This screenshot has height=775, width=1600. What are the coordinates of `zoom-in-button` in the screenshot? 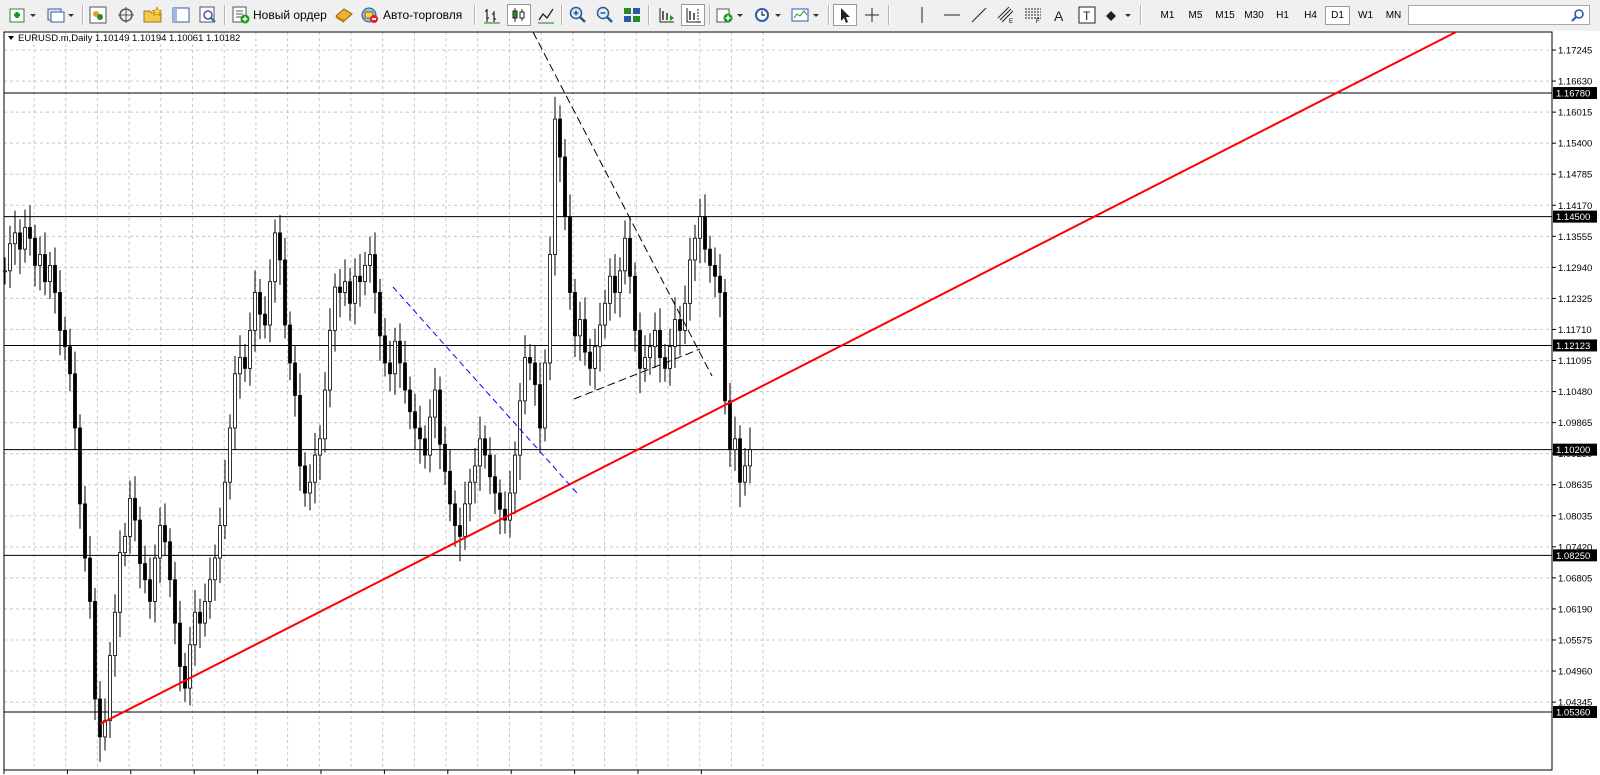 It's located at (578, 15).